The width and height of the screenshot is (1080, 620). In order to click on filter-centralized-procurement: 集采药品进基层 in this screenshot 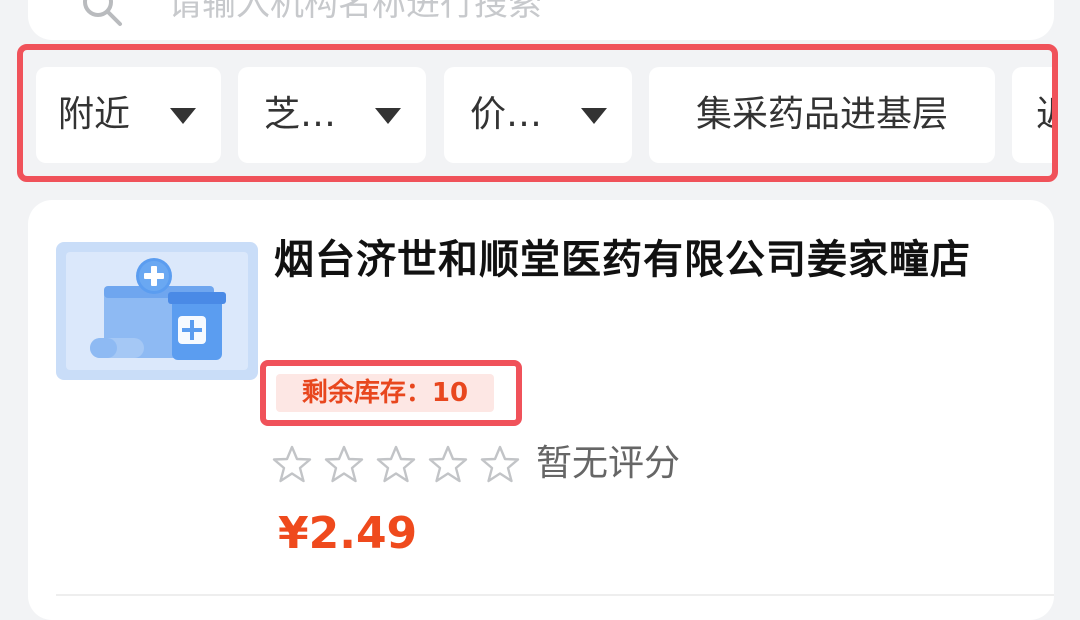, I will do `click(822, 115)`.